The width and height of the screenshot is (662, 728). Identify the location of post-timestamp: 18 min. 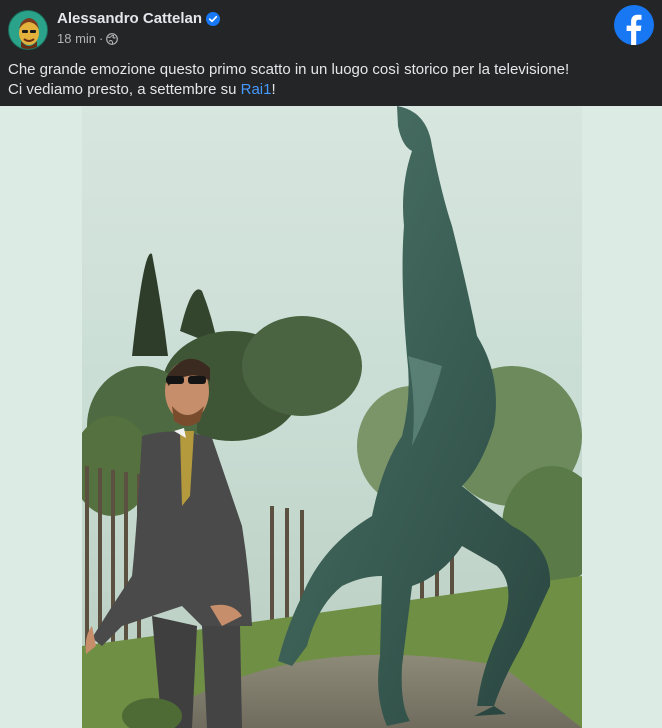
(76, 38).